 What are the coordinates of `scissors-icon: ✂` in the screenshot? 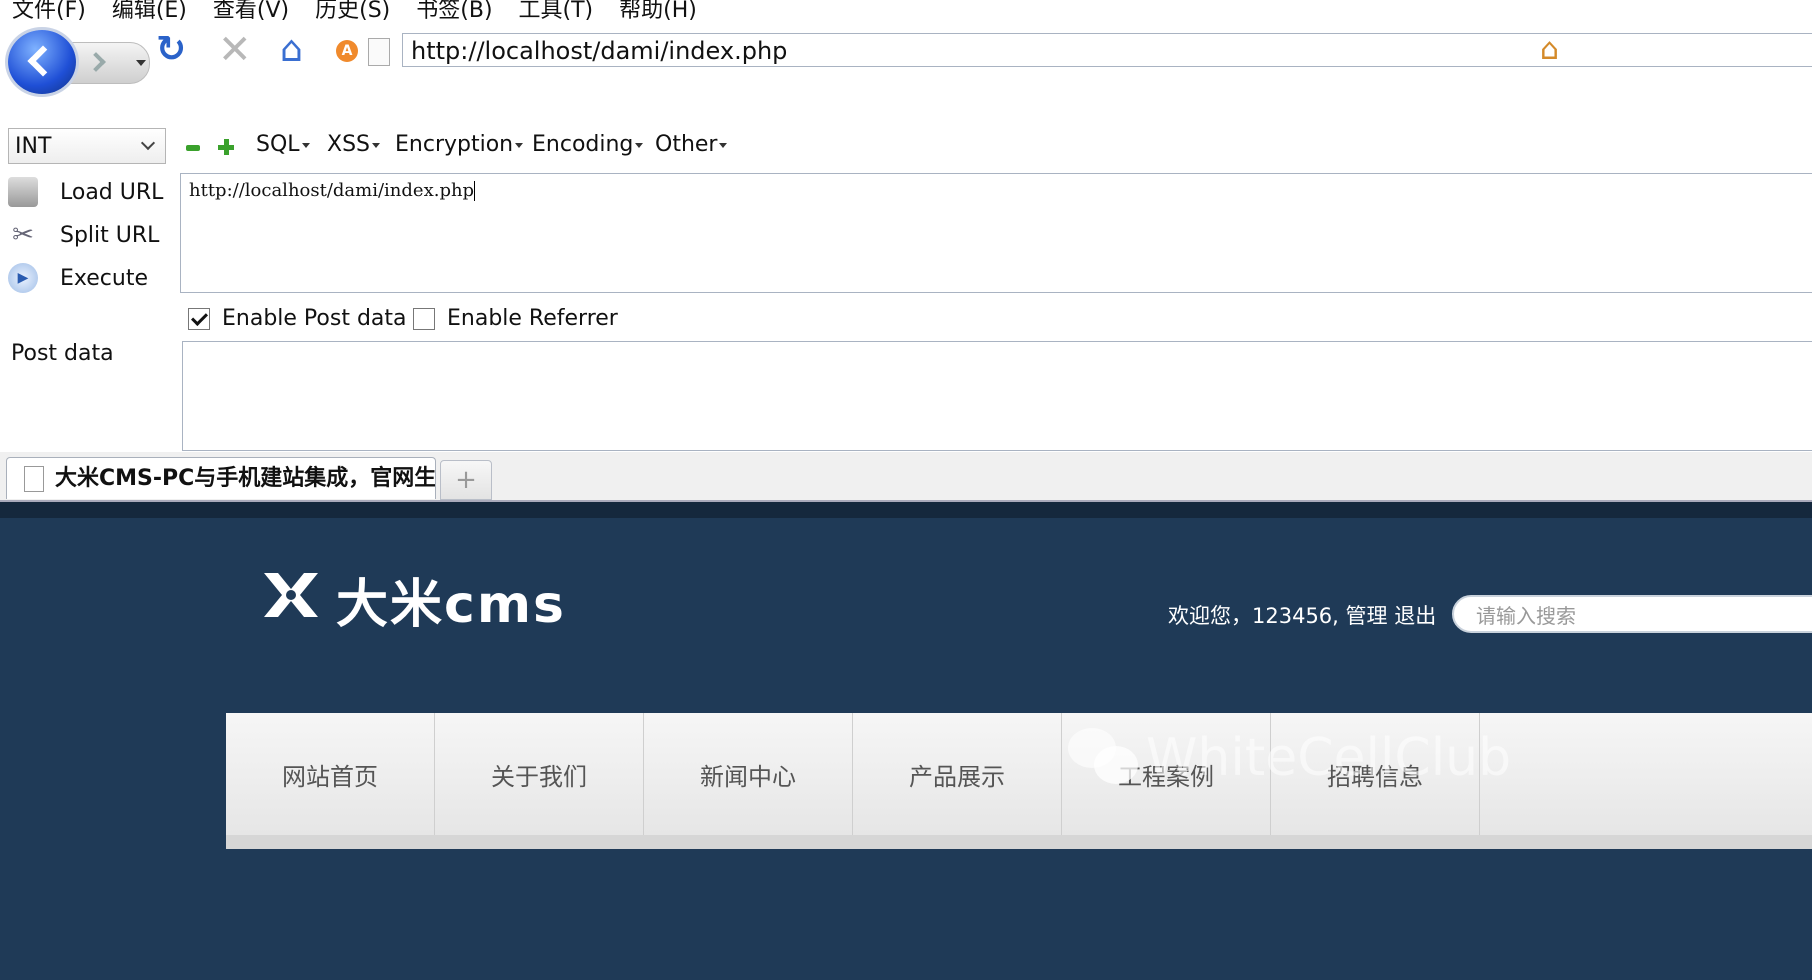 It's located at (23, 235).